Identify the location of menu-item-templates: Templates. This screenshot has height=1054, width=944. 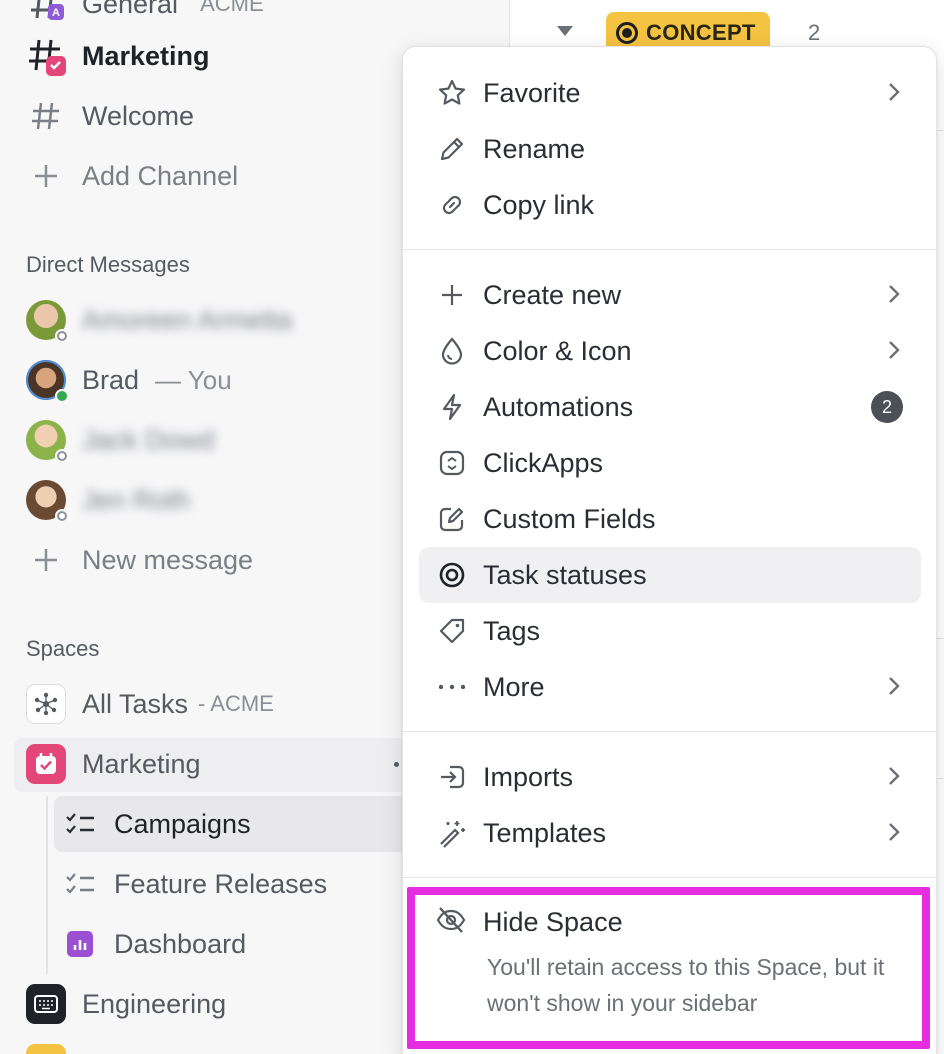
(670, 833).